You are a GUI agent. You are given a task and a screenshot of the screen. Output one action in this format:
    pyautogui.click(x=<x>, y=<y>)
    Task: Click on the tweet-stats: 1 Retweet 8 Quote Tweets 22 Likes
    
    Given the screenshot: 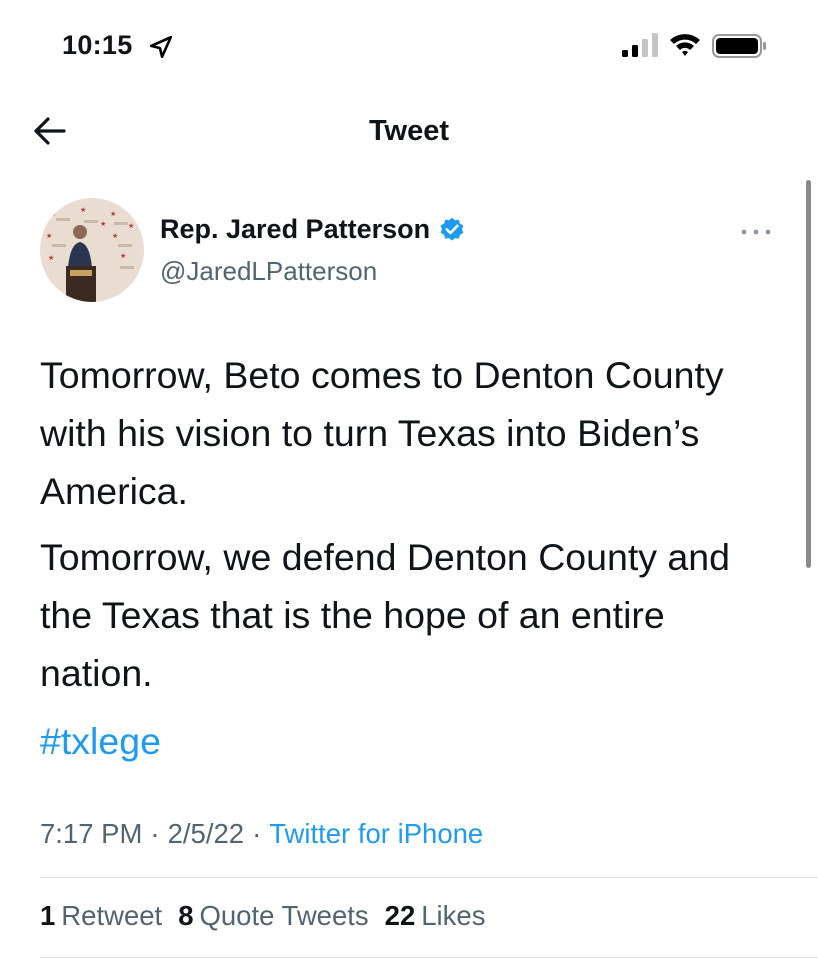 What is the action you would take?
    pyautogui.click(x=270, y=916)
    